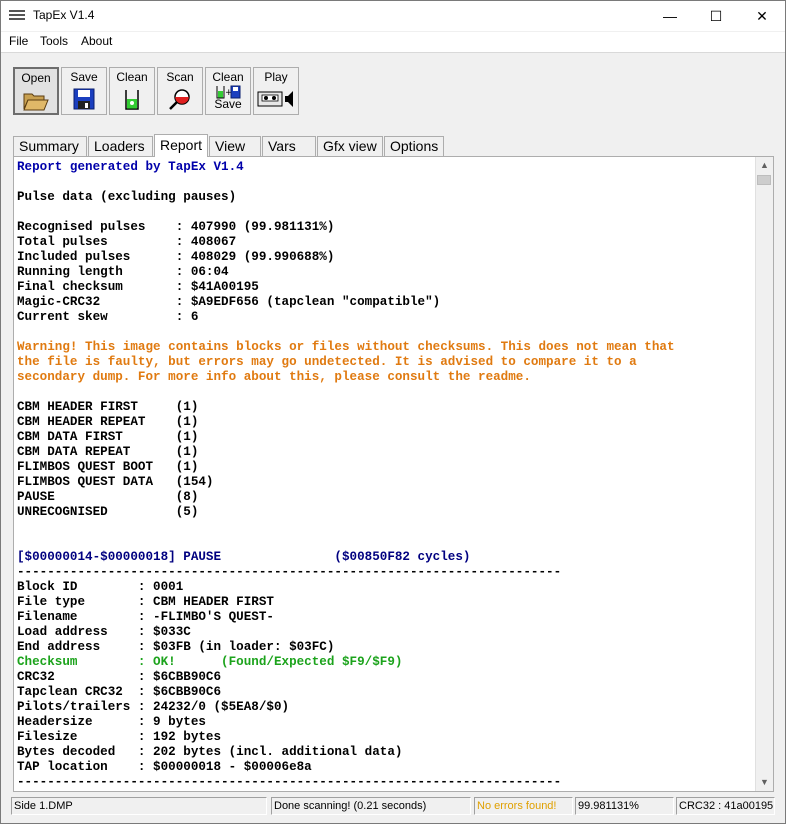  What do you see at coordinates (36, 78) in the screenshot?
I see `open-label: Open` at bounding box center [36, 78].